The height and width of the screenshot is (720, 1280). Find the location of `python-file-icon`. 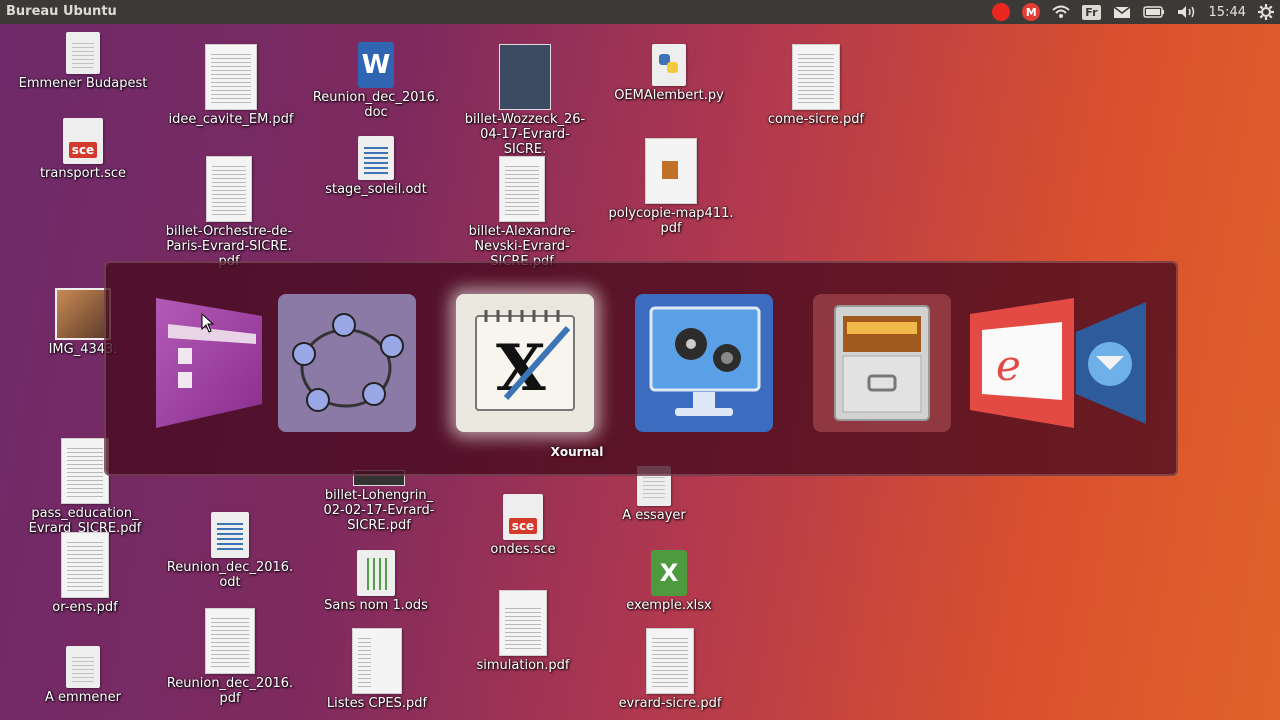

python-file-icon is located at coordinates (669, 65).